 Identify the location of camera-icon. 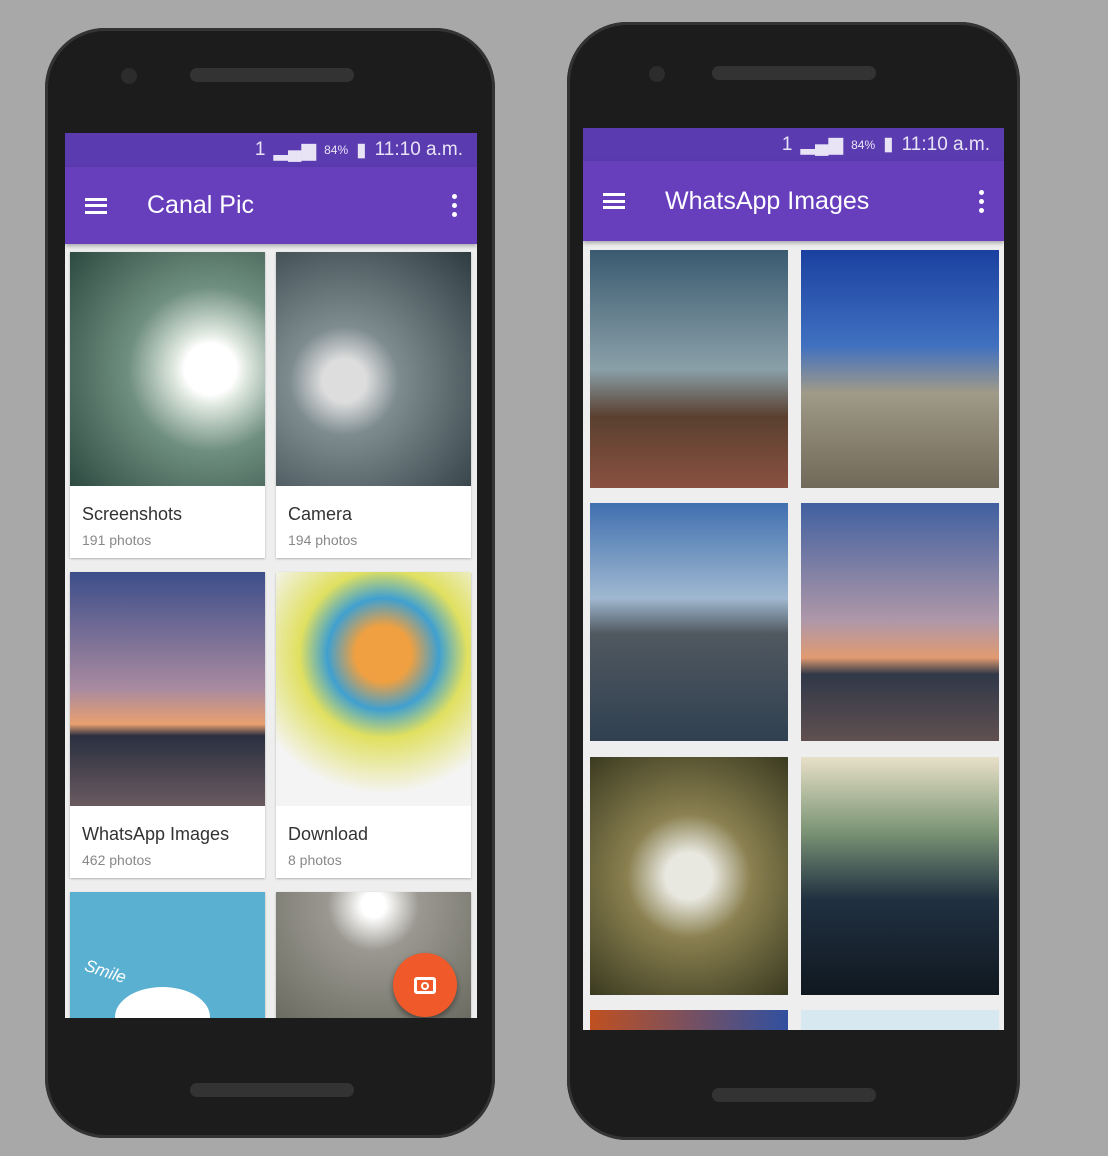
(425, 985).